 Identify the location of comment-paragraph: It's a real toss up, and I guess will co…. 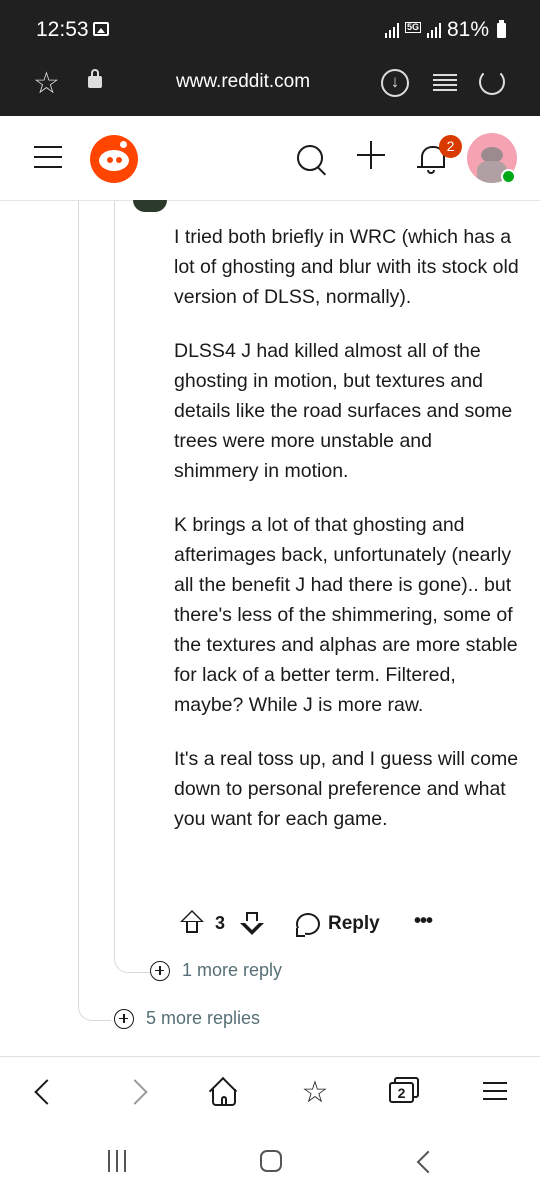
(346, 789).